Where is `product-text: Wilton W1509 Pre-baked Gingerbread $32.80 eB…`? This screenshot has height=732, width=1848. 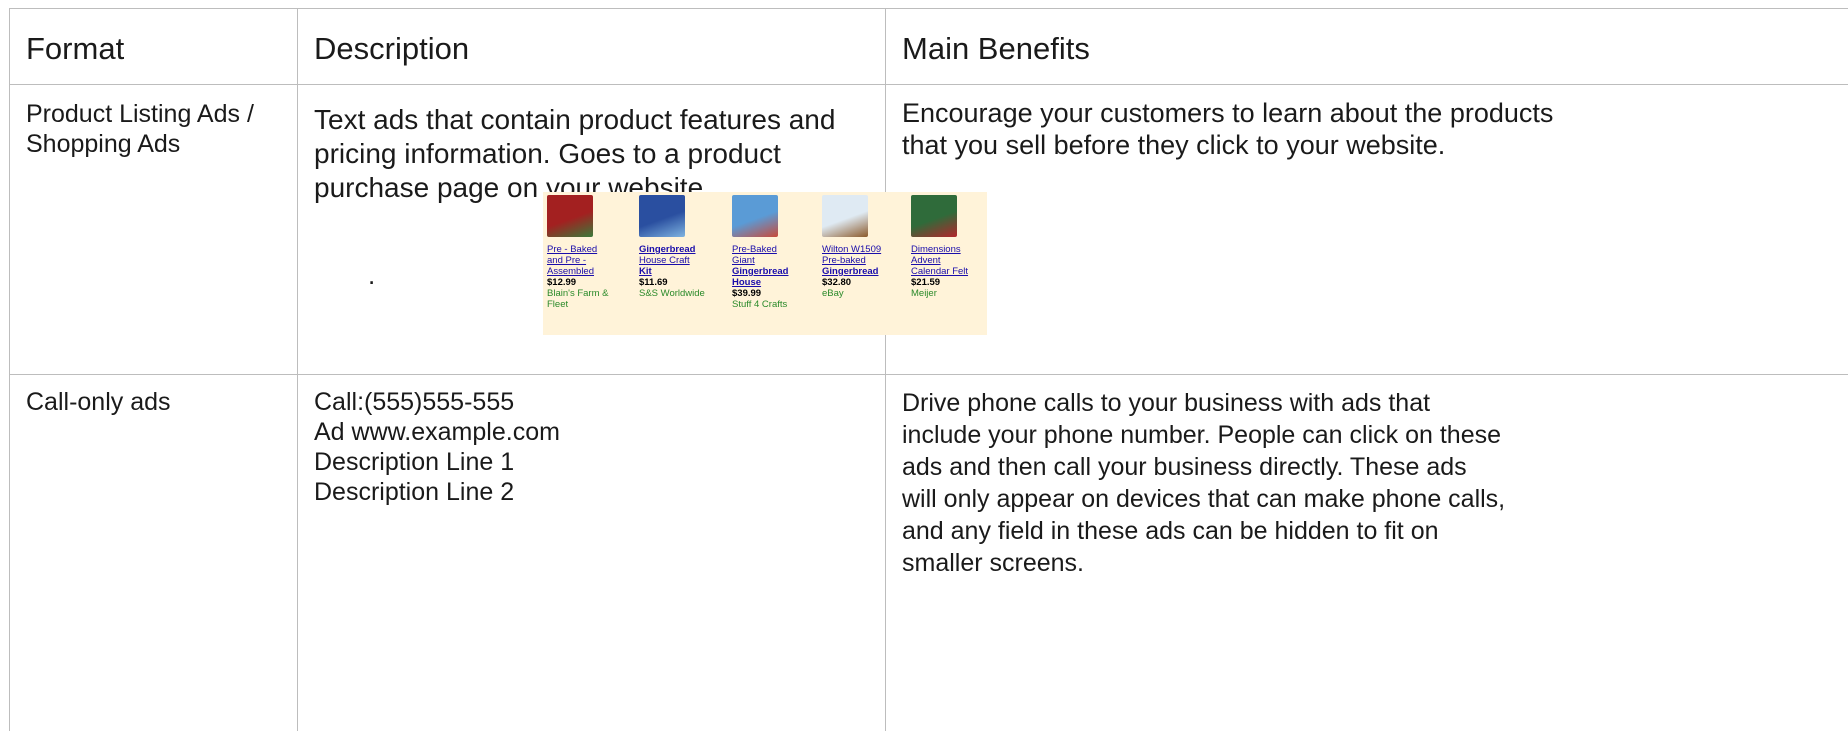 product-text: Wilton W1509 Pre-baked Gingerbread $32.80 eB… is located at coordinates (867, 271).